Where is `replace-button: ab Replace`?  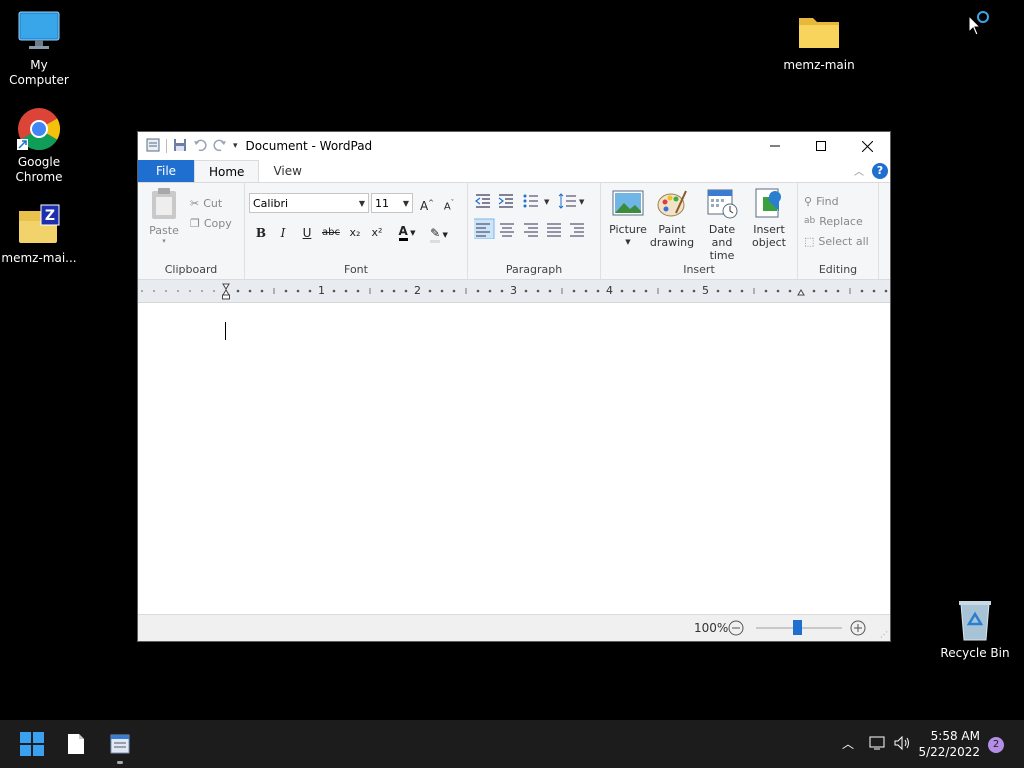 replace-button: ab Replace is located at coordinates (836, 221).